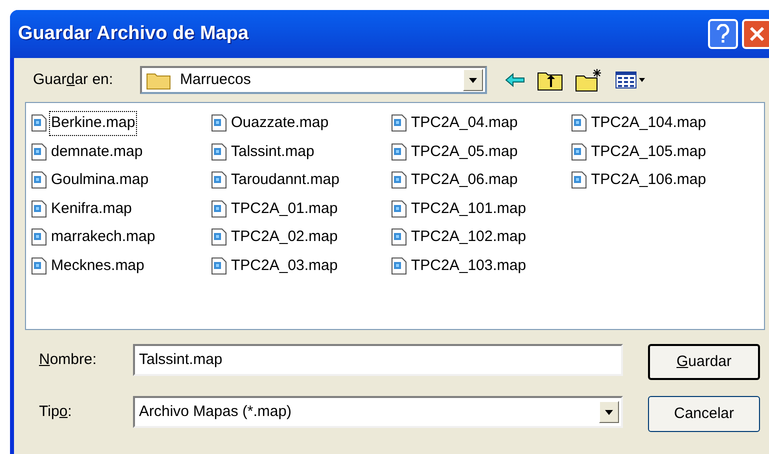 Image resolution: width=769 pixels, height=454 pixels. I want to click on field-label: Tipo:, so click(55, 412).